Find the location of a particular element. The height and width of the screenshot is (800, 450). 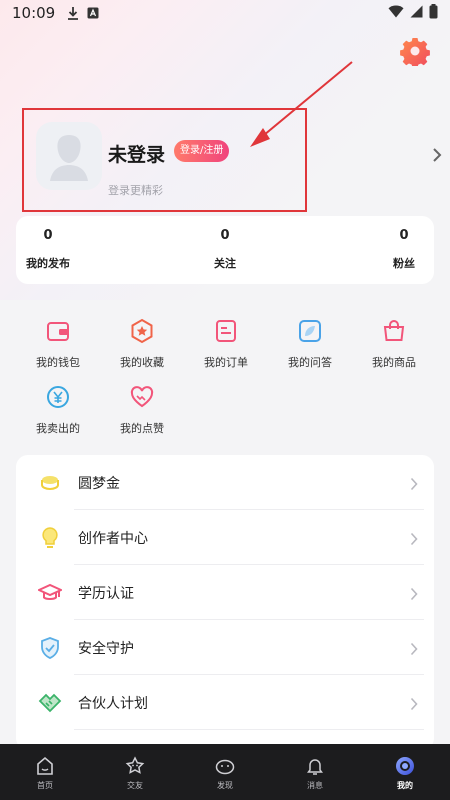

stats-card: 0 我的发布 0 关注 0 粉丝 is located at coordinates (225, 250).